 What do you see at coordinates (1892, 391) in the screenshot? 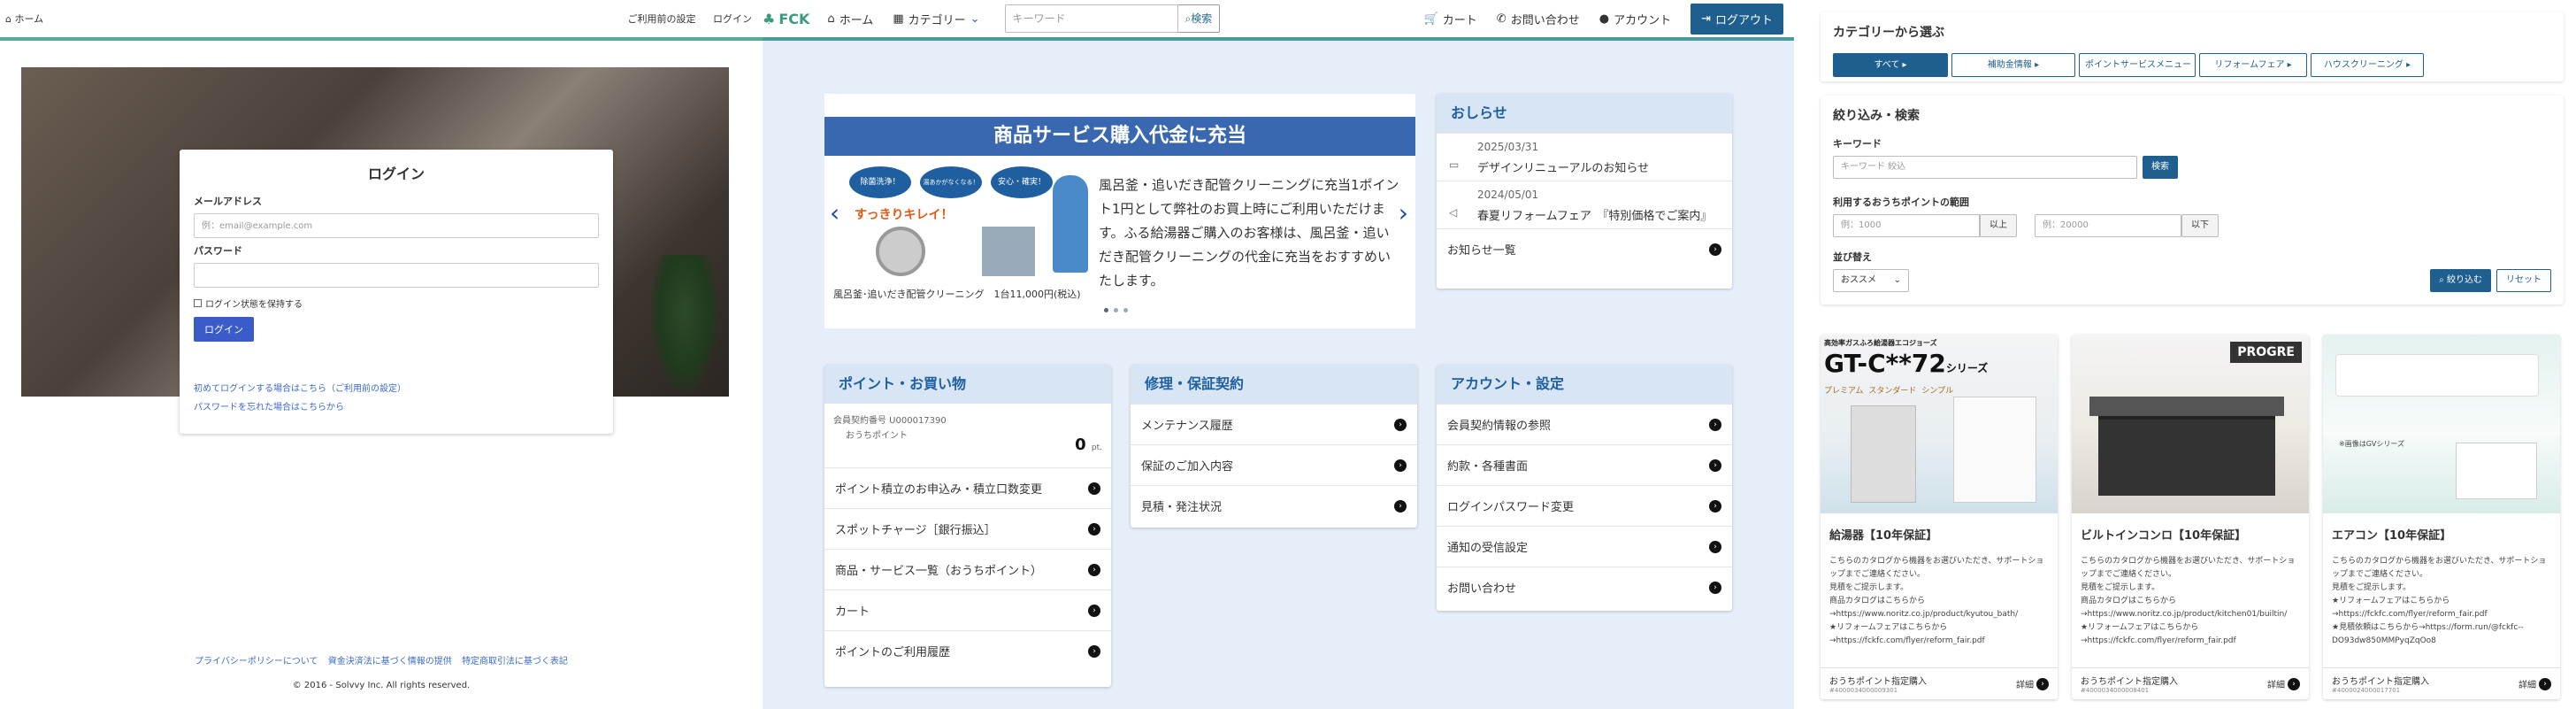
I see `product-image-tag: スタンダード` at bounding box center [1892, 391].